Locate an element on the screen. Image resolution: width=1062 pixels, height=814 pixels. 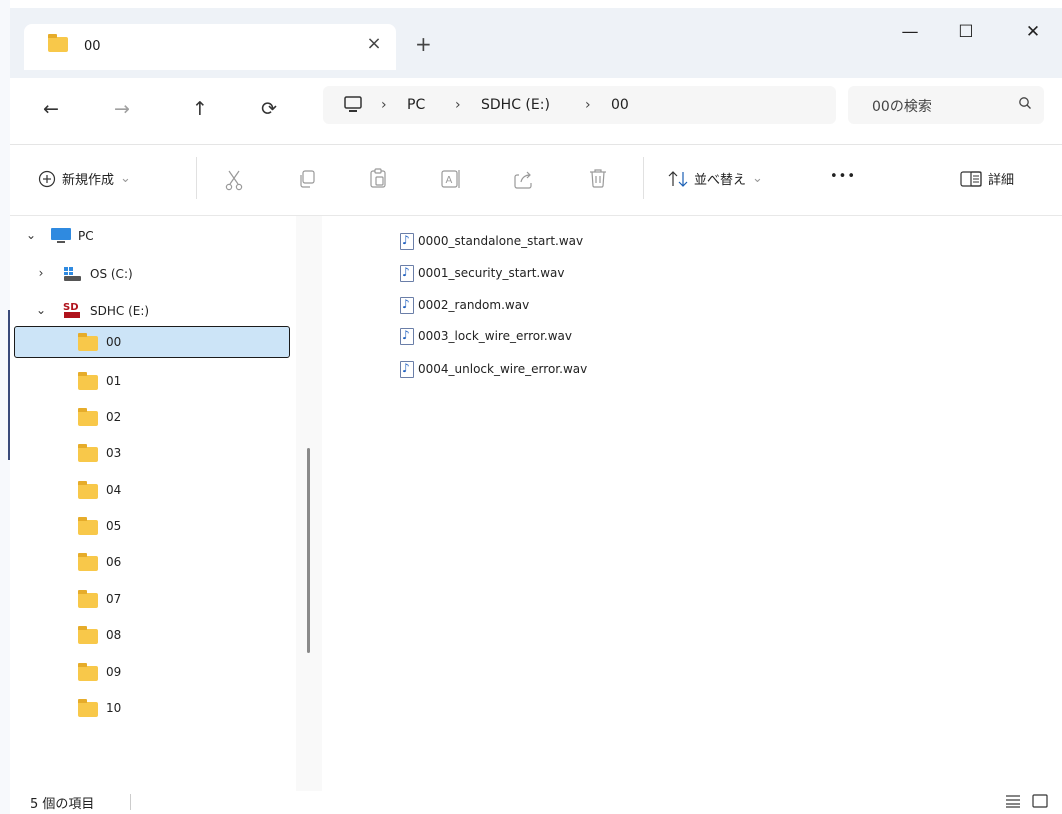
search-placeholder: 00の検索 is located at coordinates (902, 107).